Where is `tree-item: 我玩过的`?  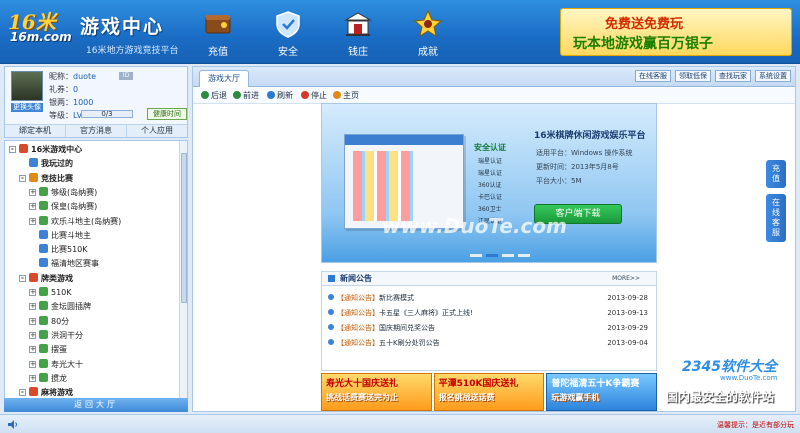
tree-item: 我玩过的 is located at coordinates (46, 163).